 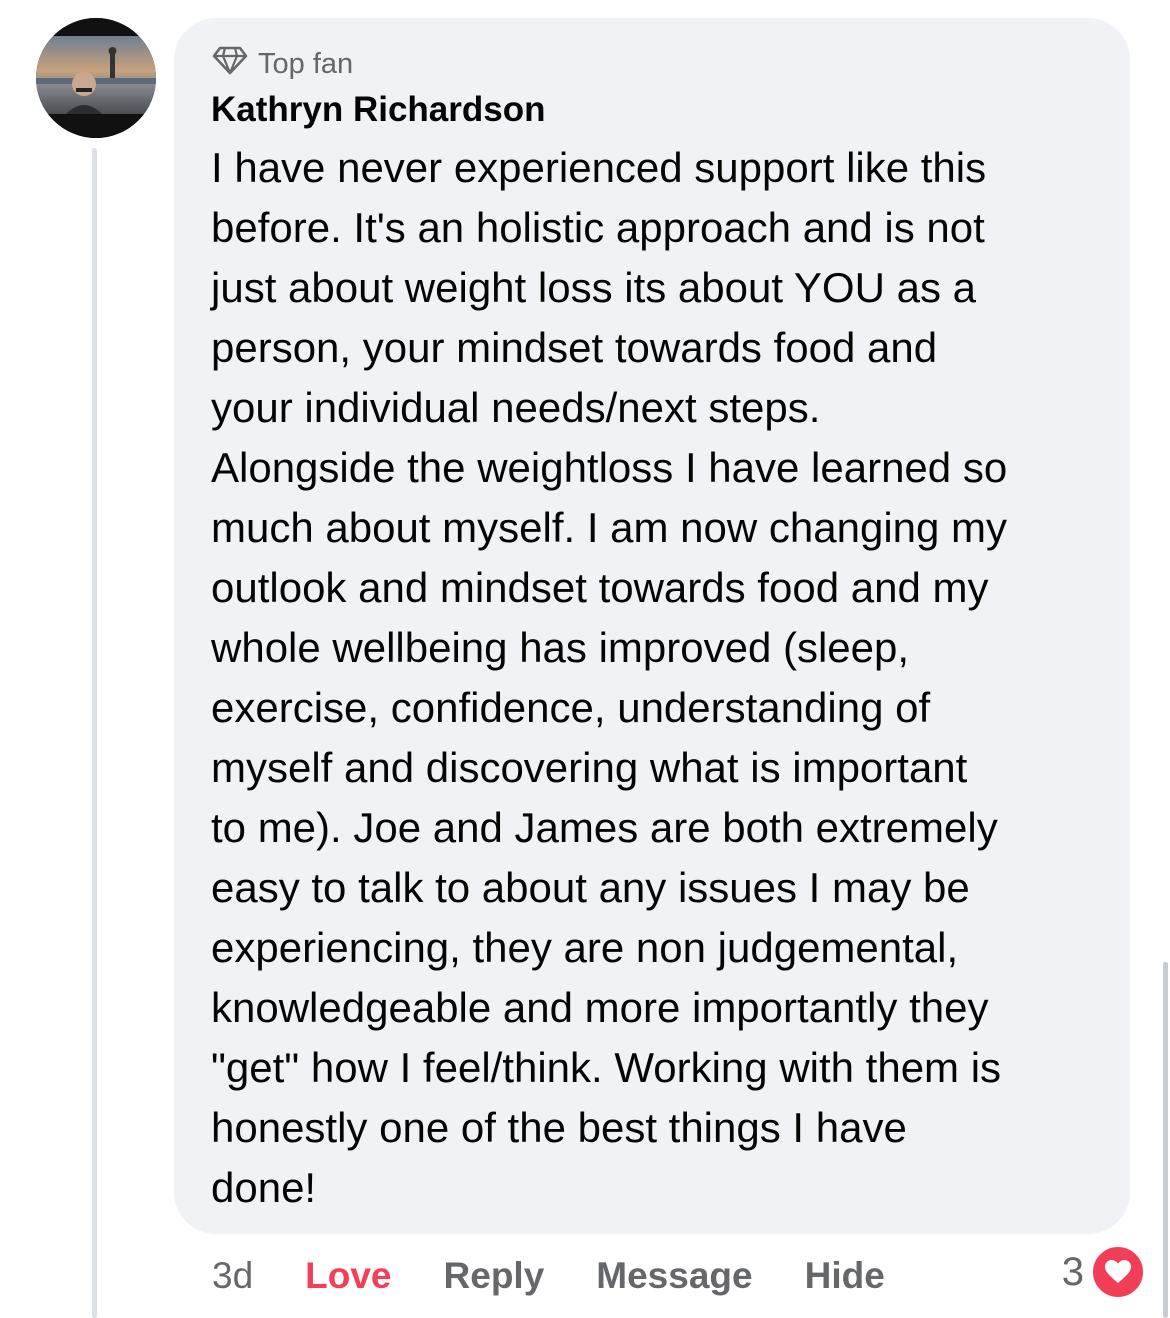 What do you see at coordinates (230, 64) in the screenshot?
I see `diamond-icon` at bounding box center [230, 64].